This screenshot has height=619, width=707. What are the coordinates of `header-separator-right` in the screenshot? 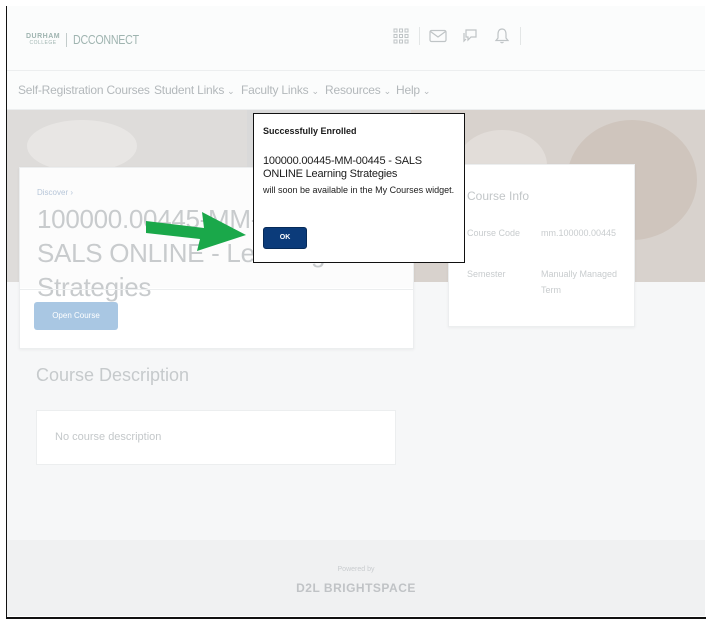 It's located at (520, 36).